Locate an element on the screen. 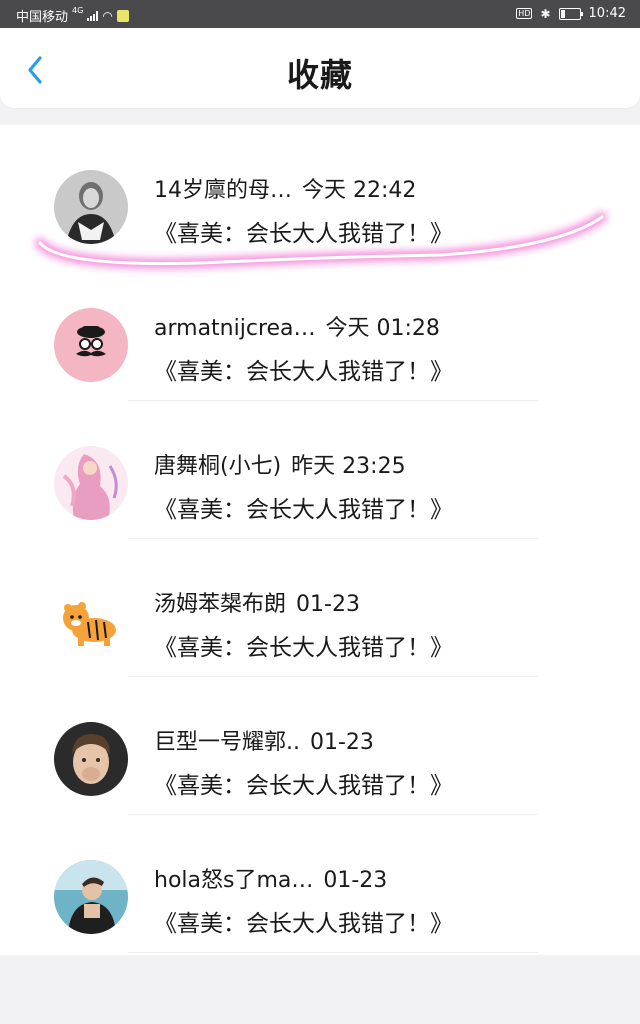  battery-icon is located at coordinates (570, 13).